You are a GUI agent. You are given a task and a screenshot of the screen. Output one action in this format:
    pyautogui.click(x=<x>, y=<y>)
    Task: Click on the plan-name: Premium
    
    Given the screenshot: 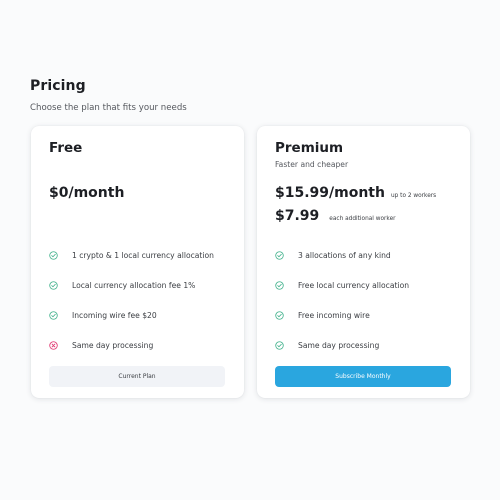 What is the action you would take?
    pyautogui.click(x=309, y=148)
    